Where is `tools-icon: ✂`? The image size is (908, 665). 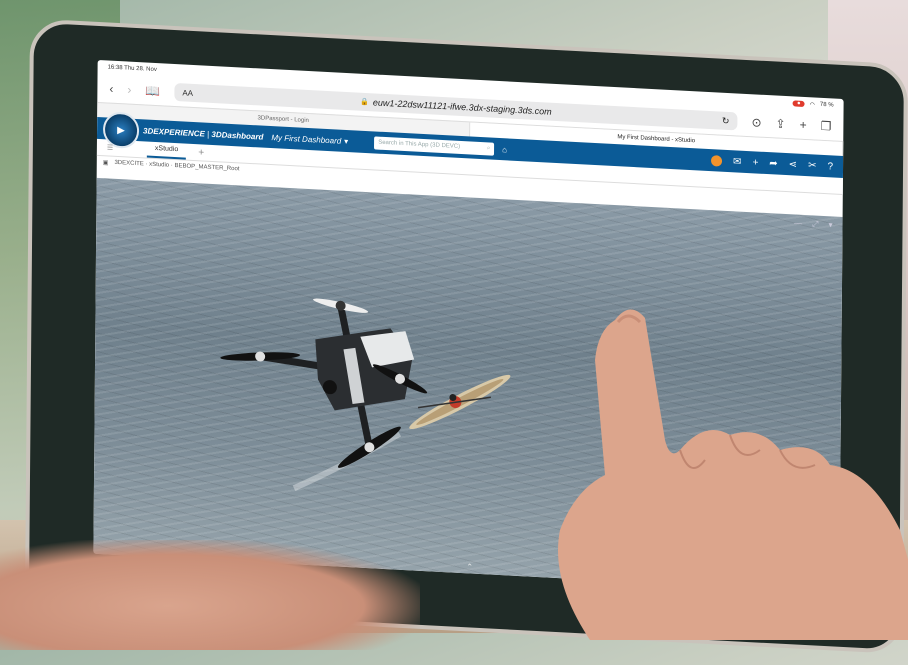 tools-icon: ✂ is located at coordinates (812, 165).